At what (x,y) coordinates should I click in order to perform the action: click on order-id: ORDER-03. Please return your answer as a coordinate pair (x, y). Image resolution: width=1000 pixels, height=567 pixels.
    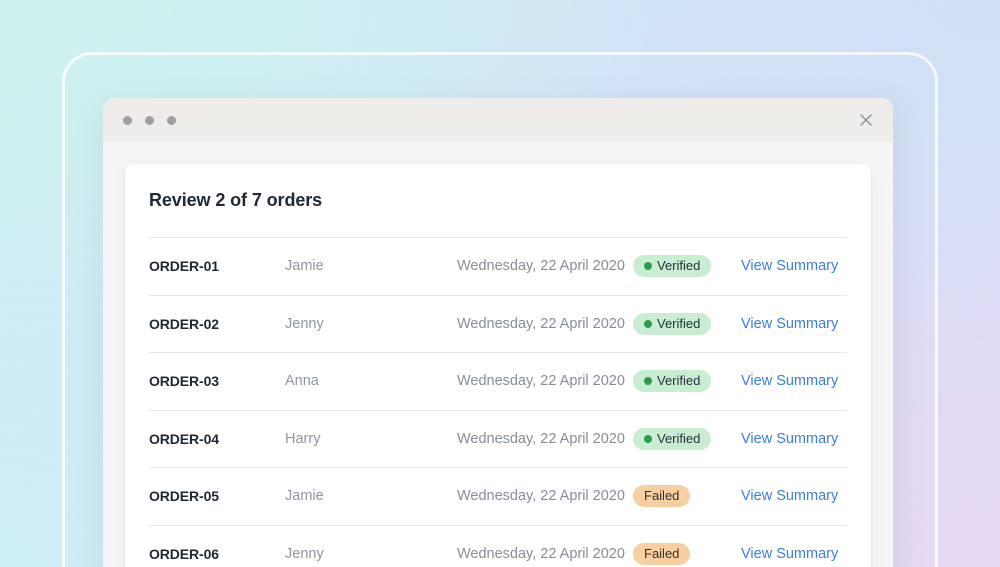
    Looking at the image, I should click on (184, 381).